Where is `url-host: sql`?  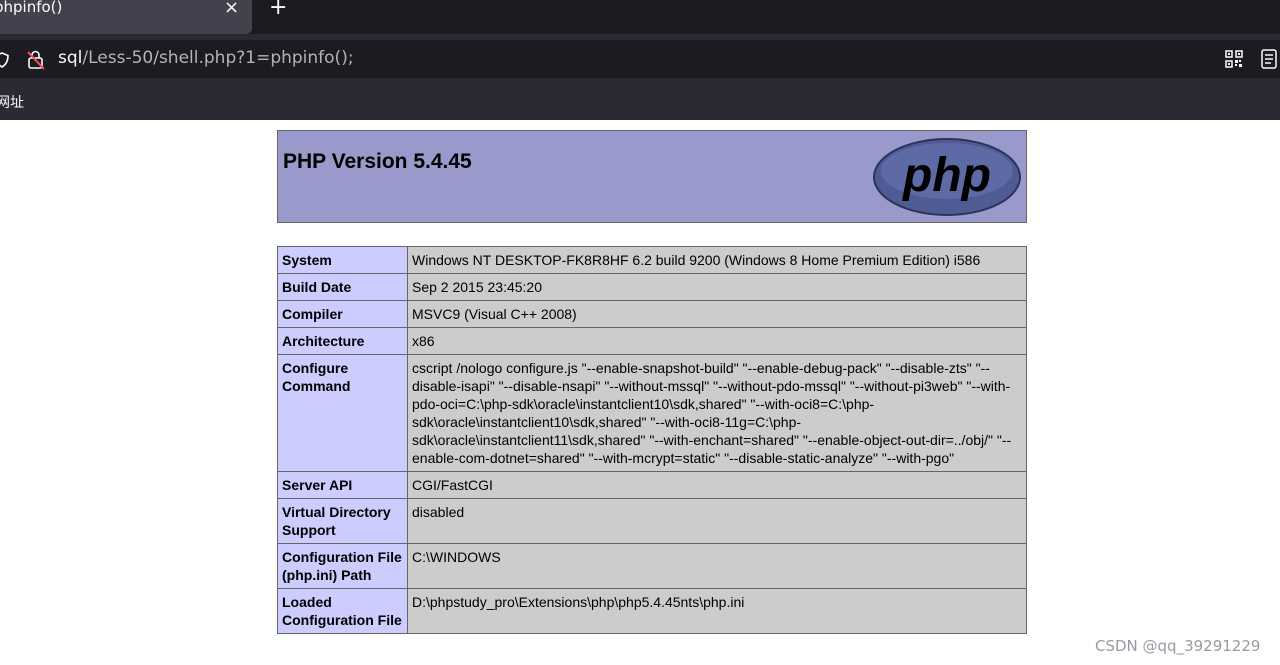 url-host: sql is located at coordinates (70, 58).